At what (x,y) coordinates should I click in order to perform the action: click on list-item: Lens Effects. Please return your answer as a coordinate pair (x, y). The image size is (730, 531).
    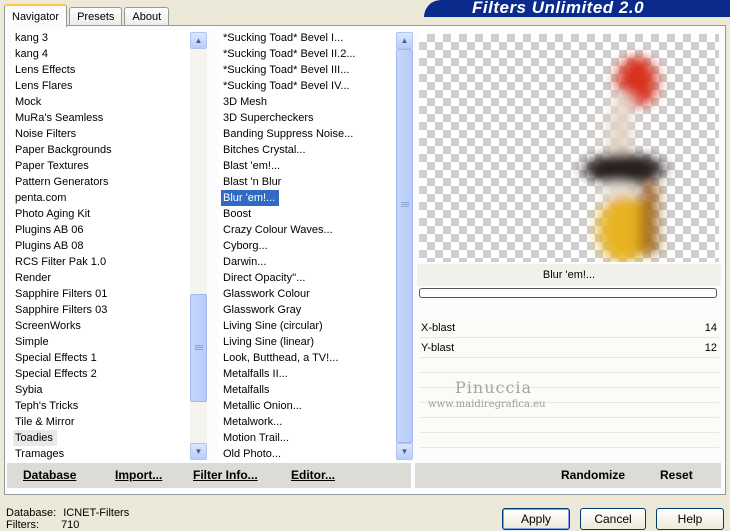
    Looking at the image, I should click on (101, 70).